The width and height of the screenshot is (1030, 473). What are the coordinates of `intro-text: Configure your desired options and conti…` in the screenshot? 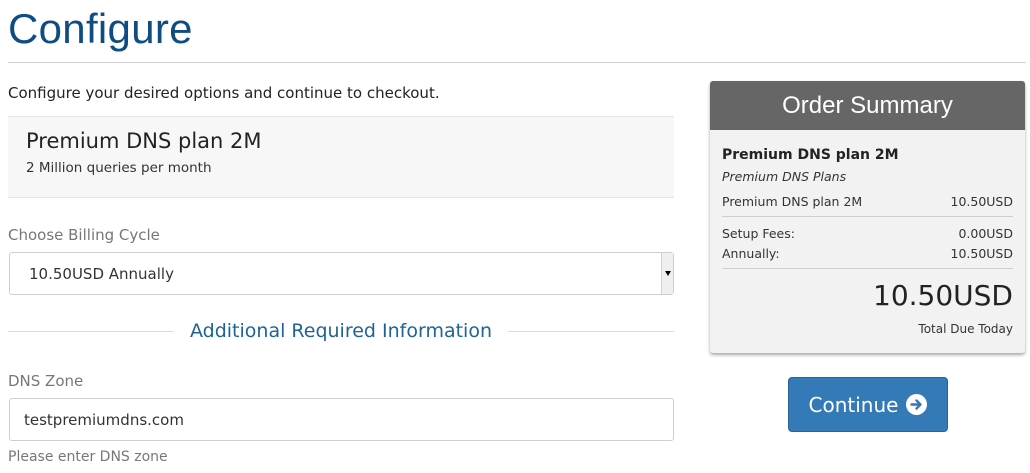 It's located at (224, 93).